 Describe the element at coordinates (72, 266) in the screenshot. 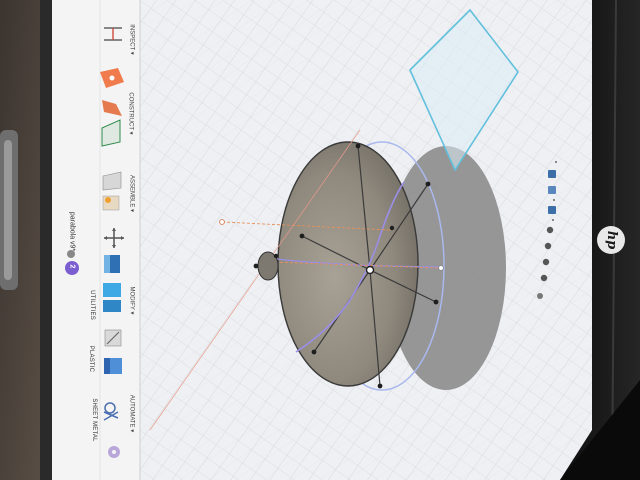

I see `version-badge: 2` at that location.